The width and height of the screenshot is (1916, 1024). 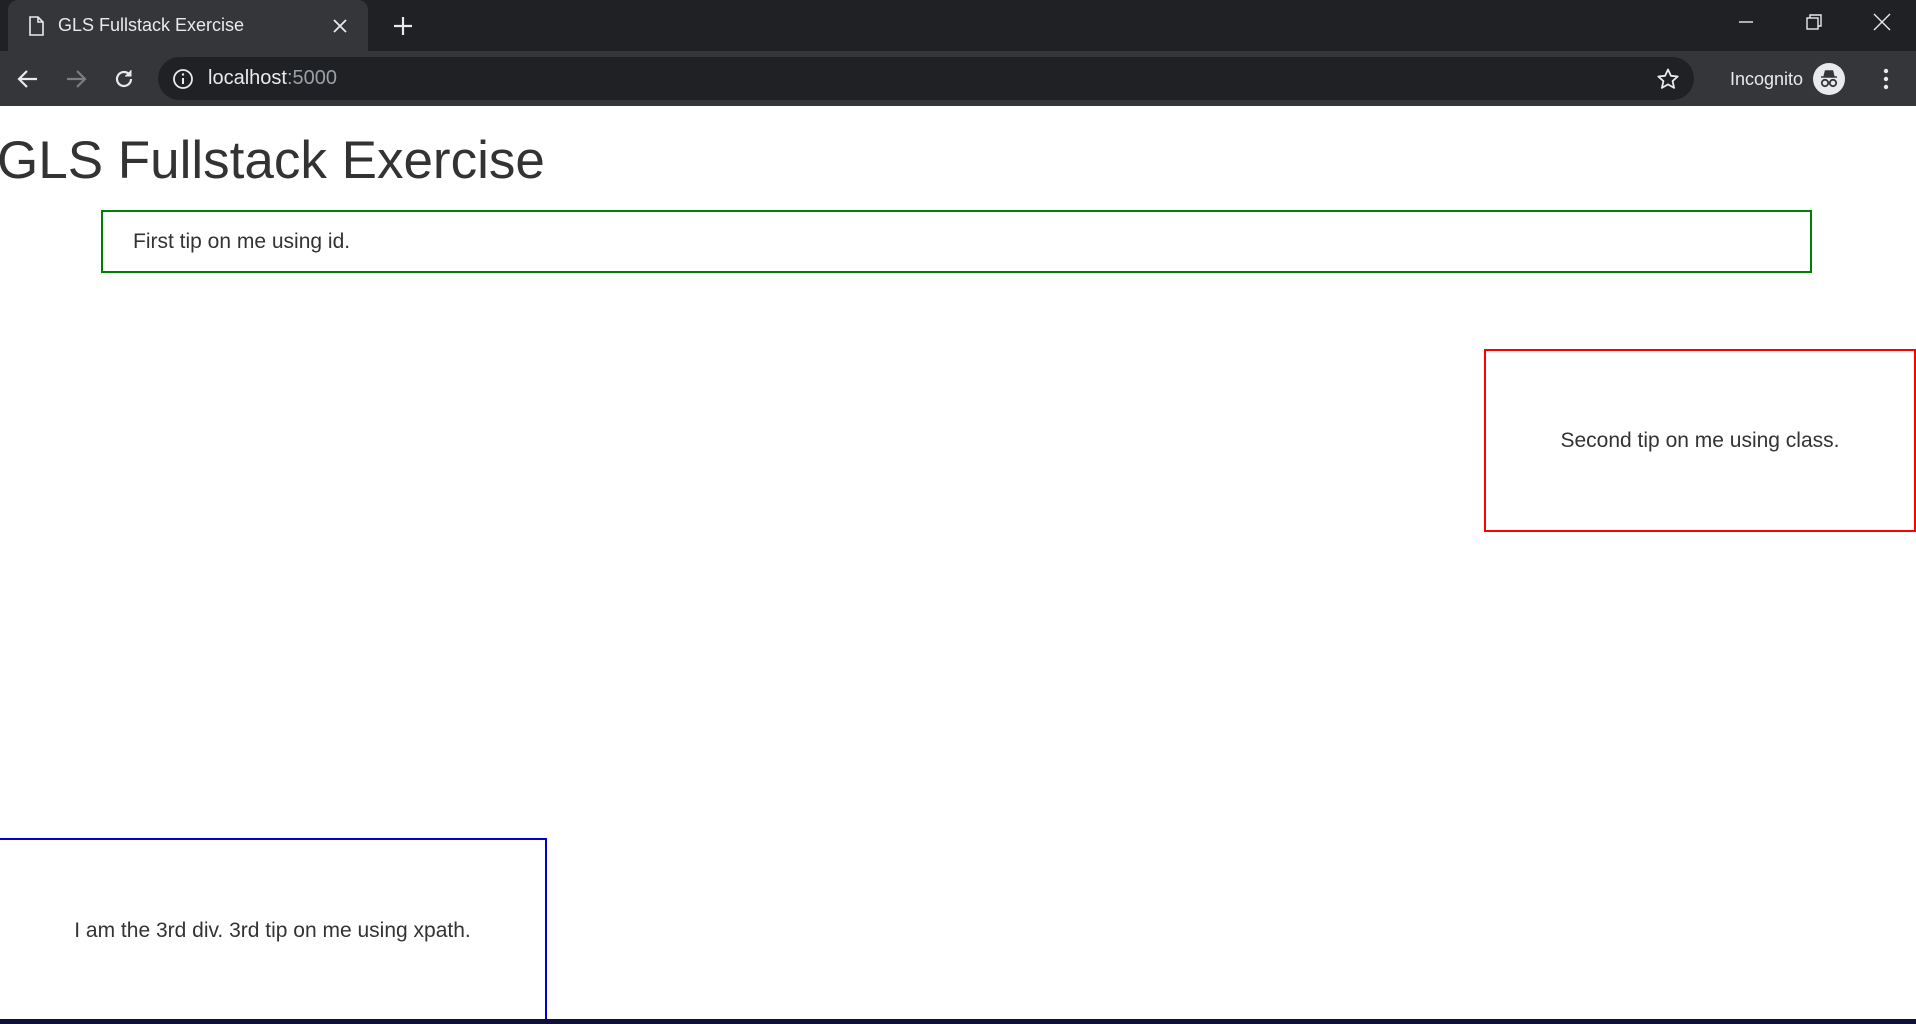 I want to click on browser-tab: GLS Fullstack Exercise, so click(x=188, y=25).